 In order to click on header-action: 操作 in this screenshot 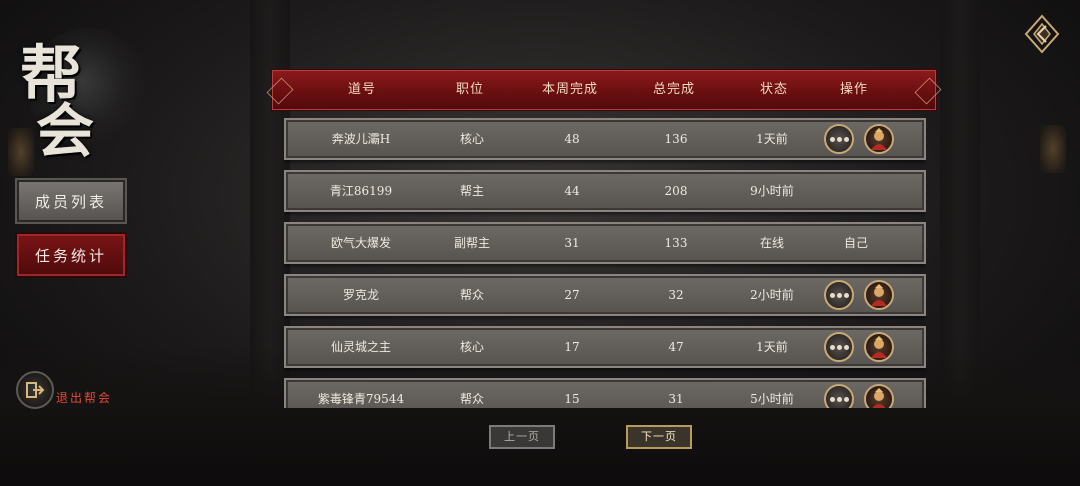, I will do `click(853, 89)`.